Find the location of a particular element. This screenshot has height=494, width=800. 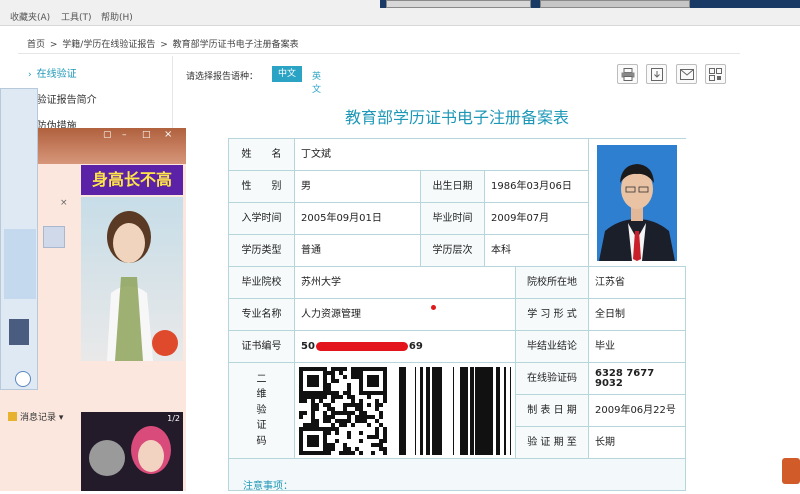

ad-counter: 1/2 is located at coordinates (173, 418).